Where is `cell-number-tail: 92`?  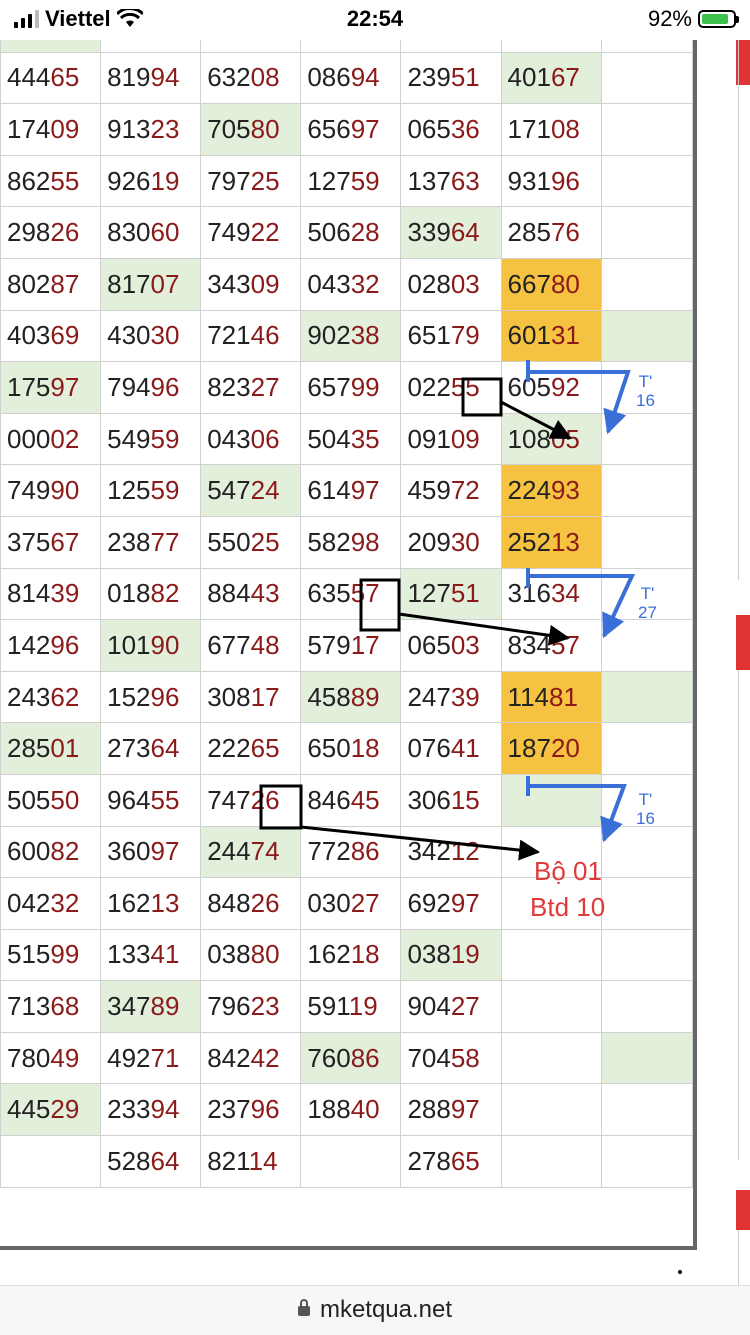 cell-number-tail: 92 is located at coordinates (565, 386).